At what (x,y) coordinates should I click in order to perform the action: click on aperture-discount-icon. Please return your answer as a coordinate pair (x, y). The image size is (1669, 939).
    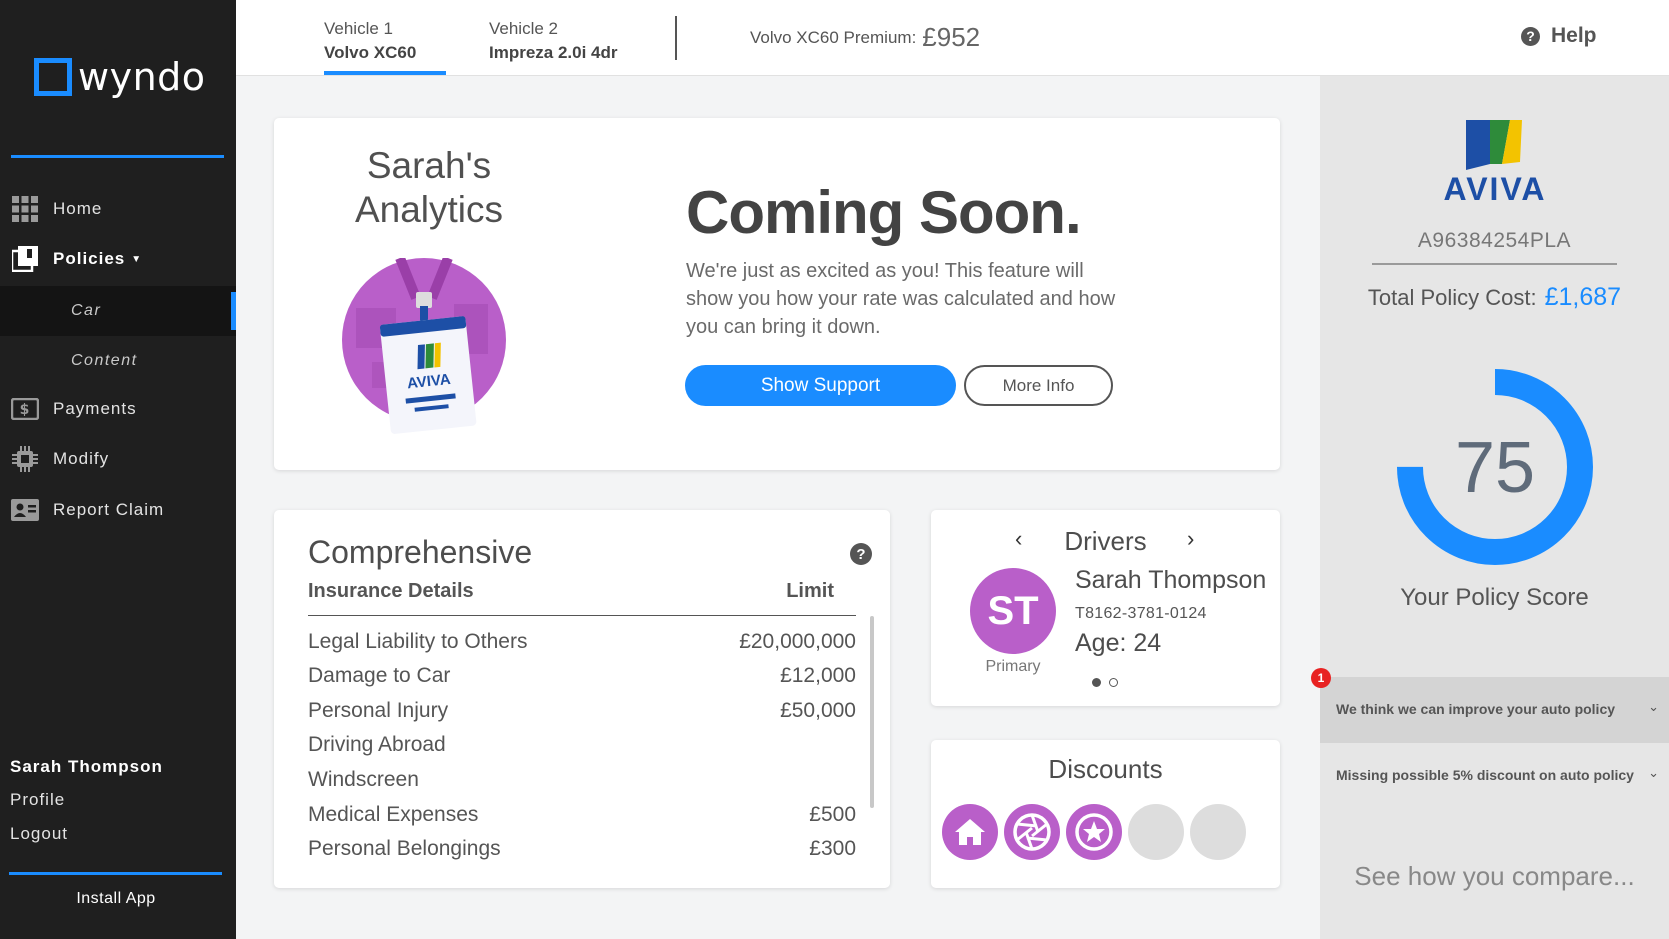
    Looking at the image, I should click on (1032, 832).